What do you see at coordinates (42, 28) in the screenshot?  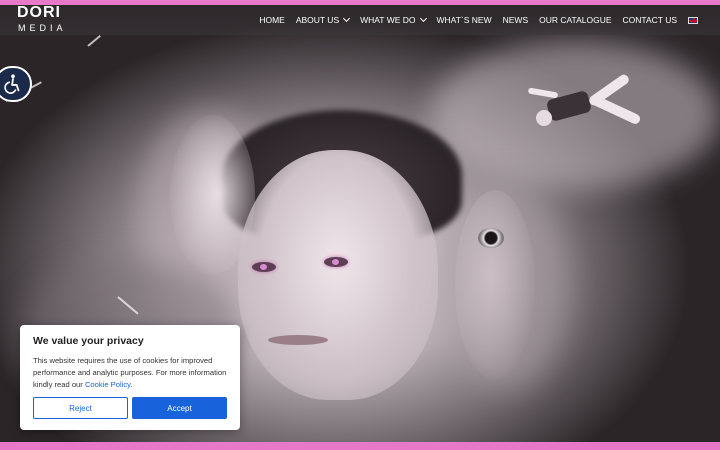 I see `logo-subtitle: MEDIA` at bounding box center [42, 28].